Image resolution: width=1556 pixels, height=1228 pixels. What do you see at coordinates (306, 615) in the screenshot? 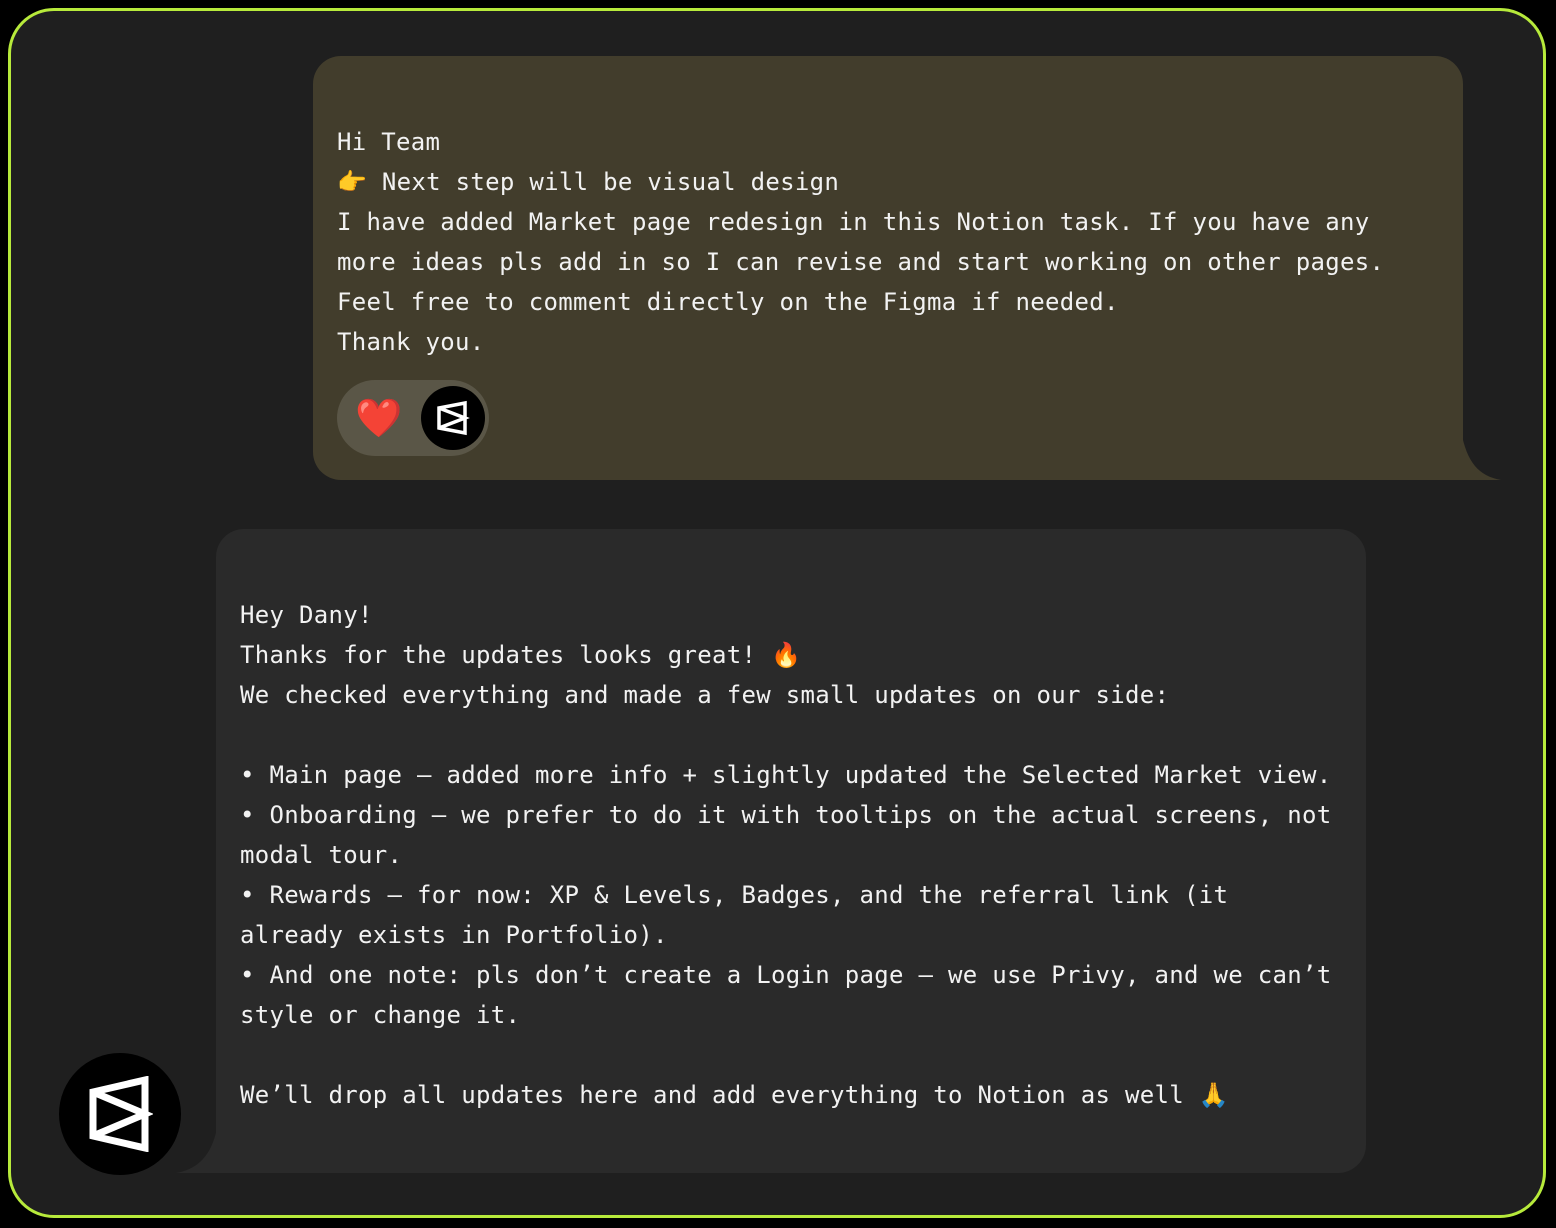
I see `message-line: Hey Dany!` at bounding box center [306, 615].